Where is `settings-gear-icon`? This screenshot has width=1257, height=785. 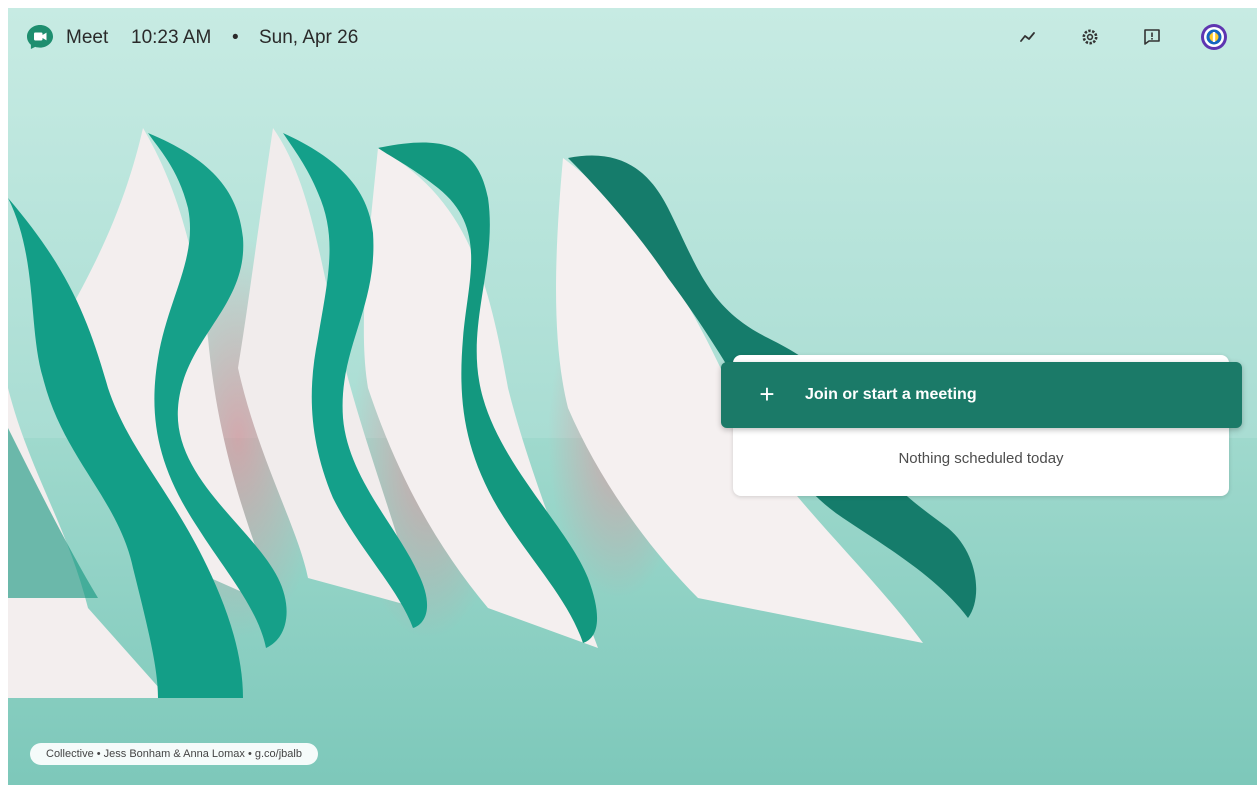 settings-gear-icon is located at coordinates (1090, 37).